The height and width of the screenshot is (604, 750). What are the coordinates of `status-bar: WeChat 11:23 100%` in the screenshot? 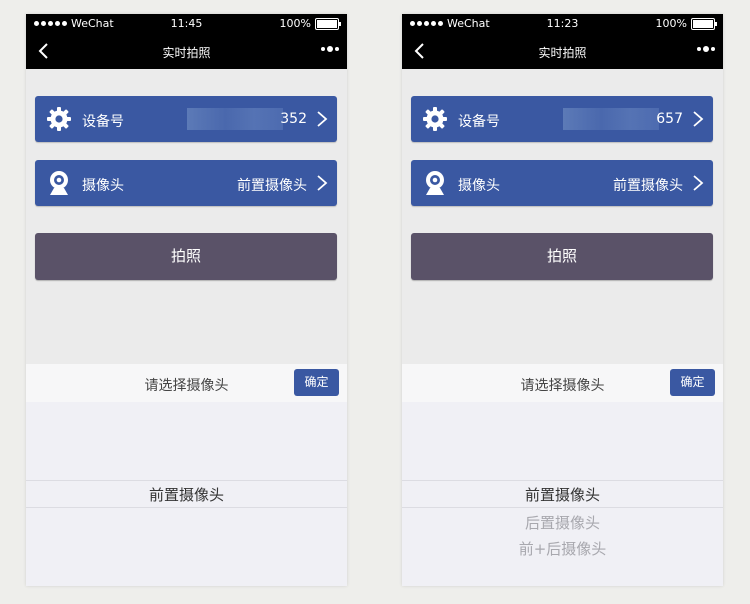 It's located at (562, 24).